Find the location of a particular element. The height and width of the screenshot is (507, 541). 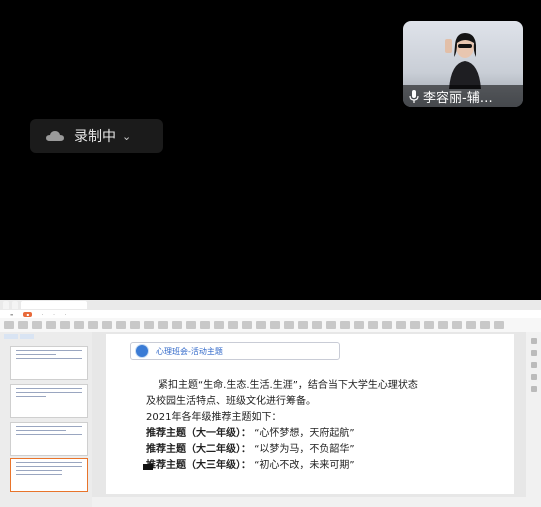

menu-start: ▪ is located at coordinates (28, 314).